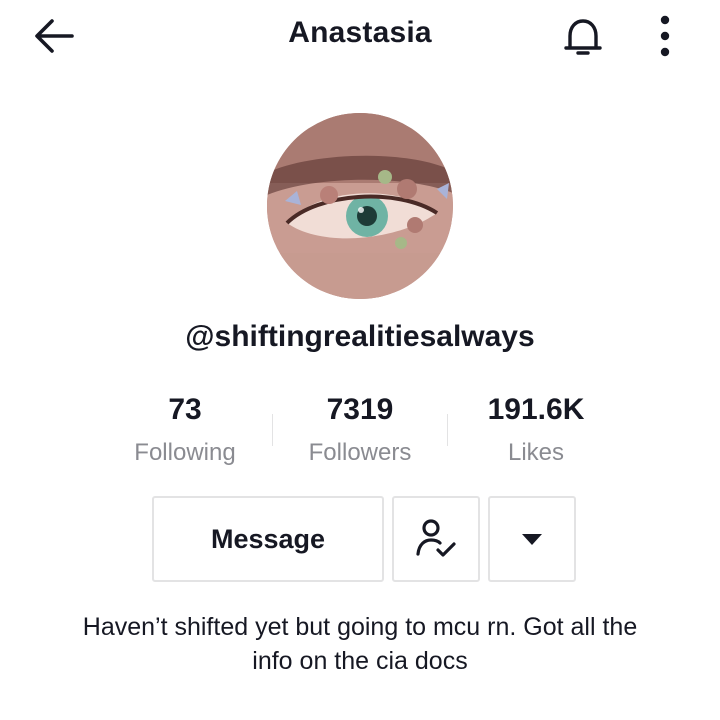 Image resolution: width=720 pixels, height=720 pixels. I want to click on caret-down-icon, so click(532, 539).